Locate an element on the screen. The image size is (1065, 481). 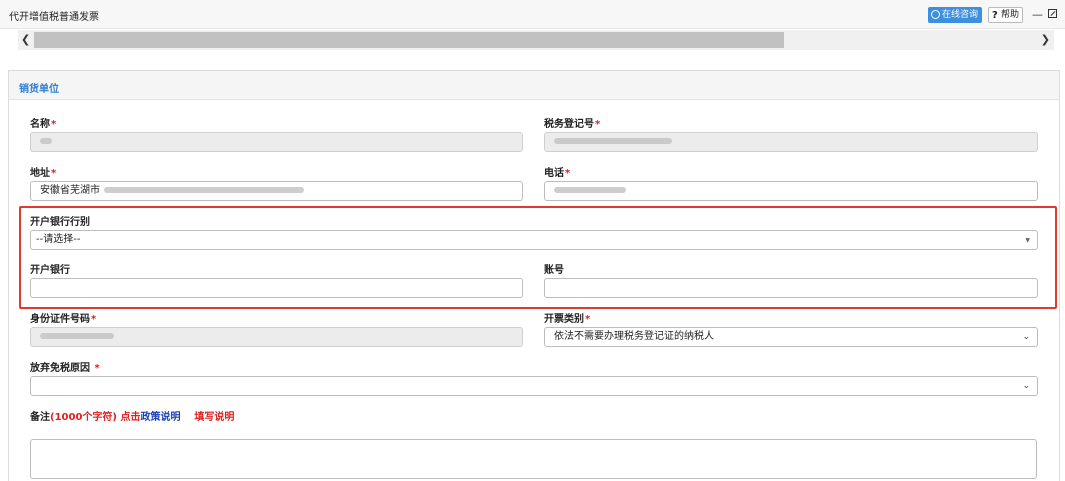
exempt-reason-label: 放弃免税原因 * is located at coordinates (65, 368).